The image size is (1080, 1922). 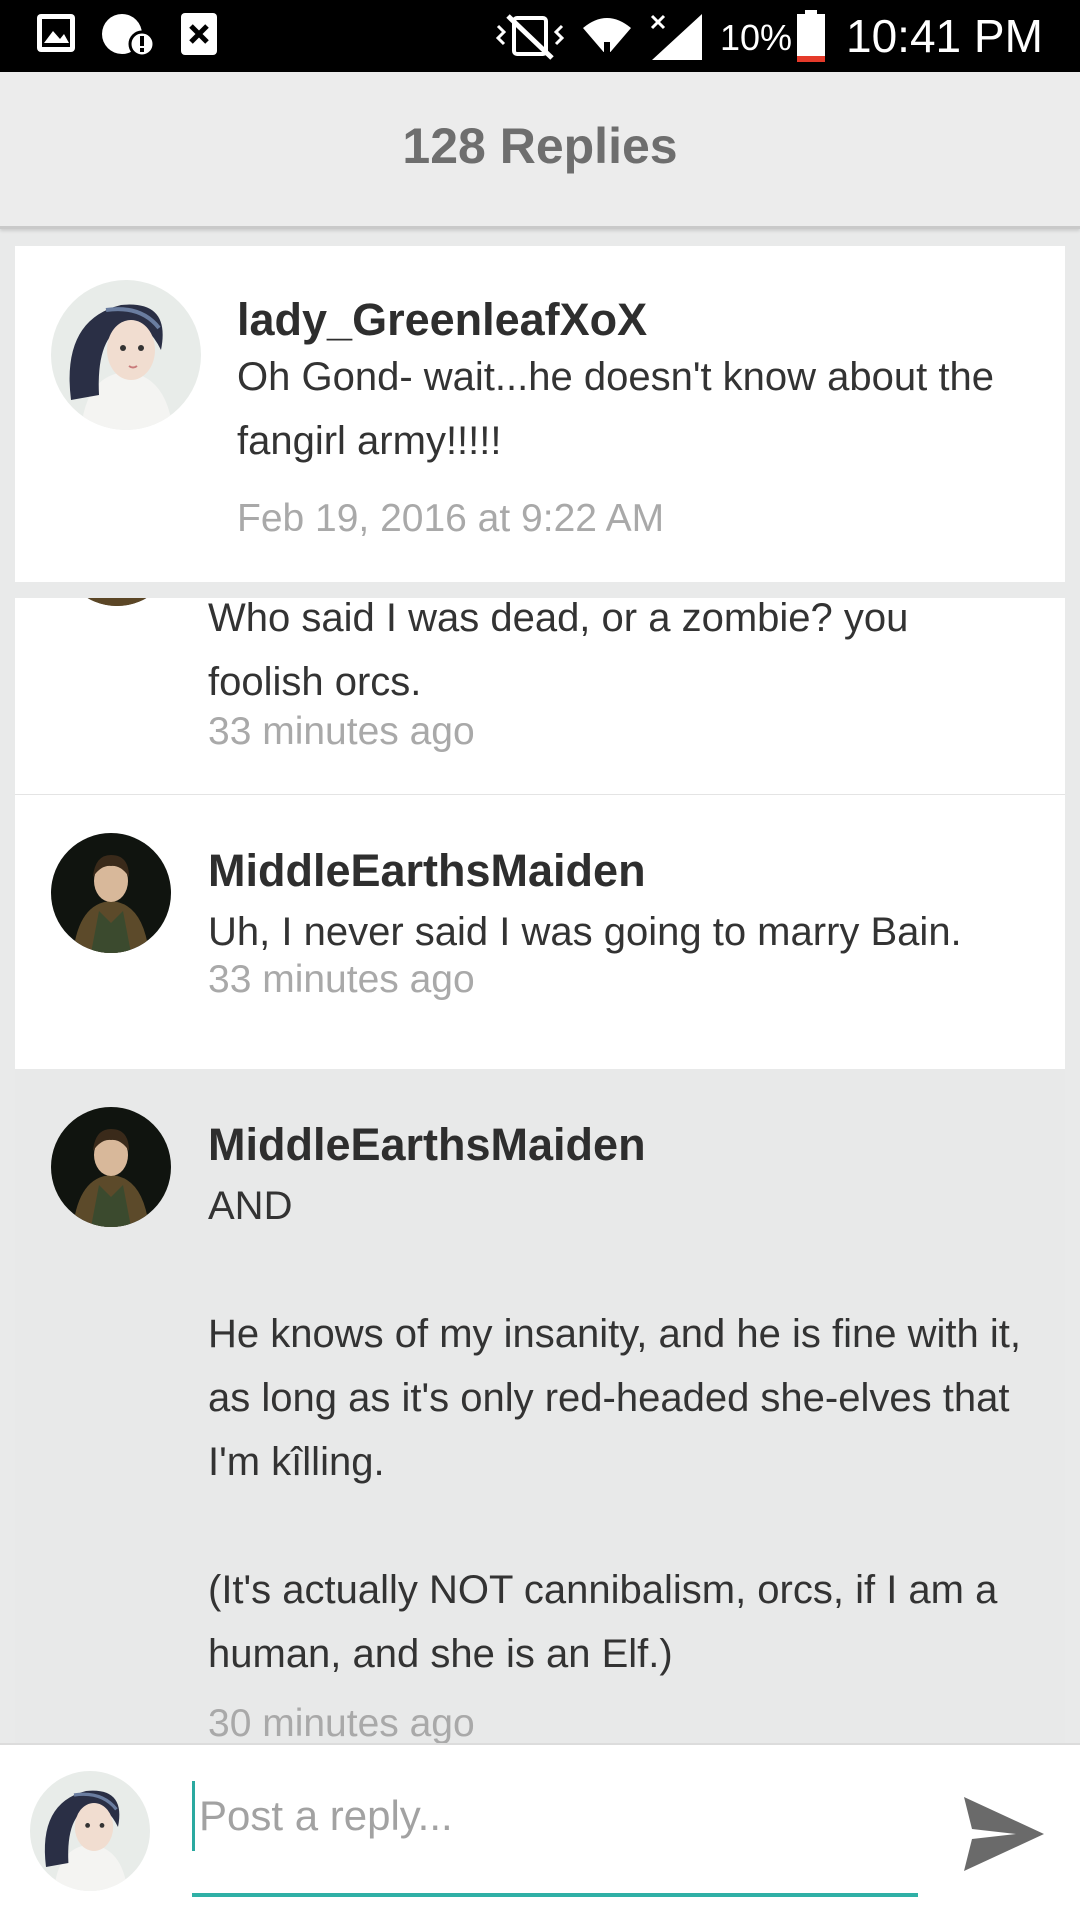 What do you see at coordinates (451, 518) in the screenshot?
I see `timestamp: Feb 19, 2016 at 9:22 AM` at bounding box center [451, 518].